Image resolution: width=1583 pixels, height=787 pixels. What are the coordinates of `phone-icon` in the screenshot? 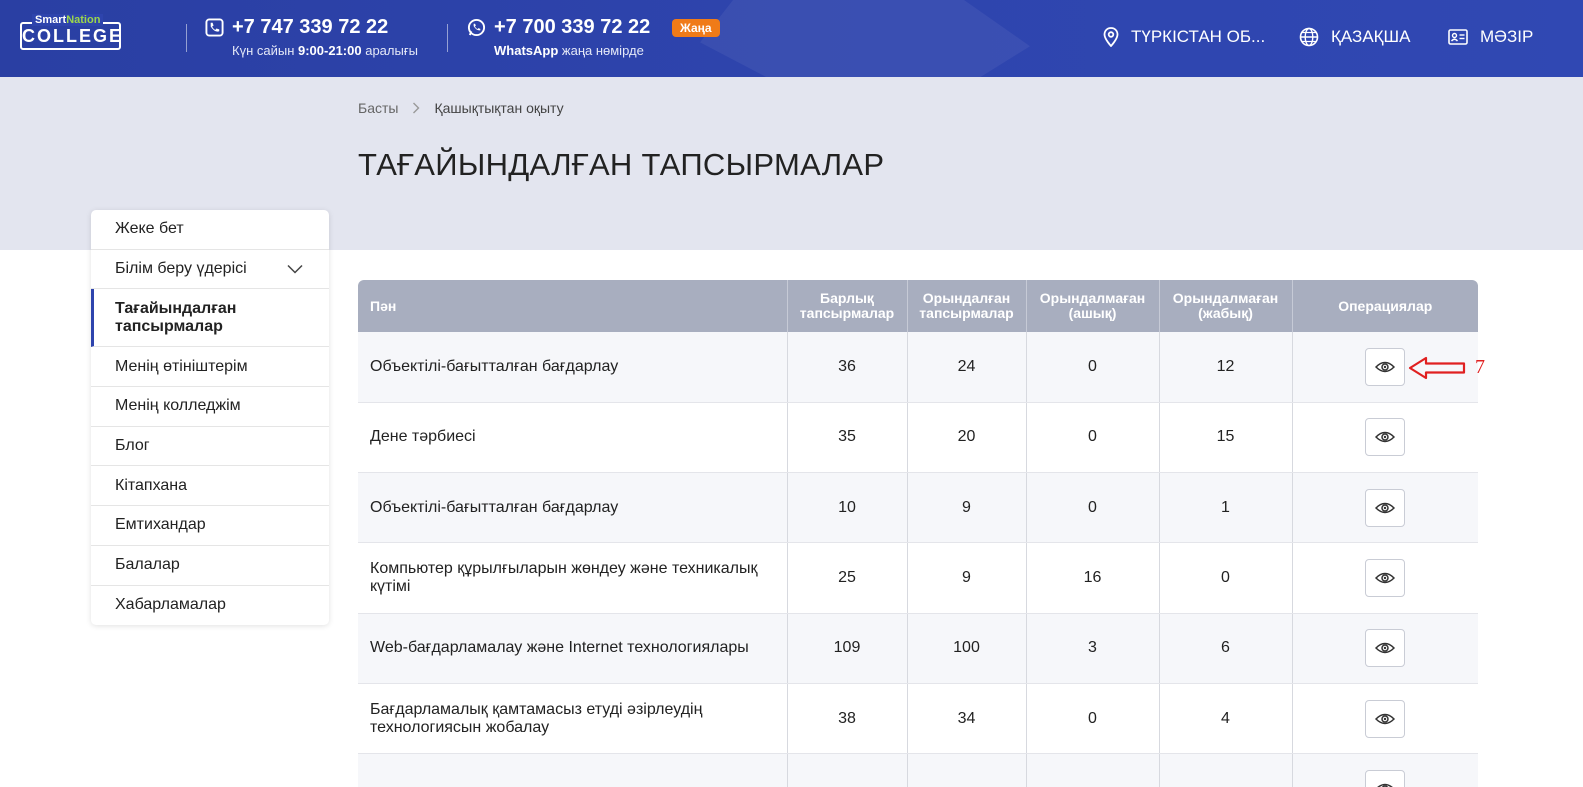 It's located at (214, 27).